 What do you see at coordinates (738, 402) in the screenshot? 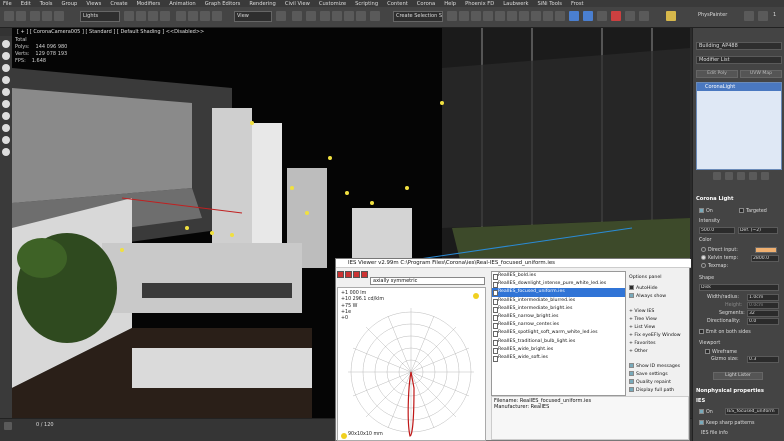
I see `ies-rollout-title: IES` at bounding box center [738, 402].